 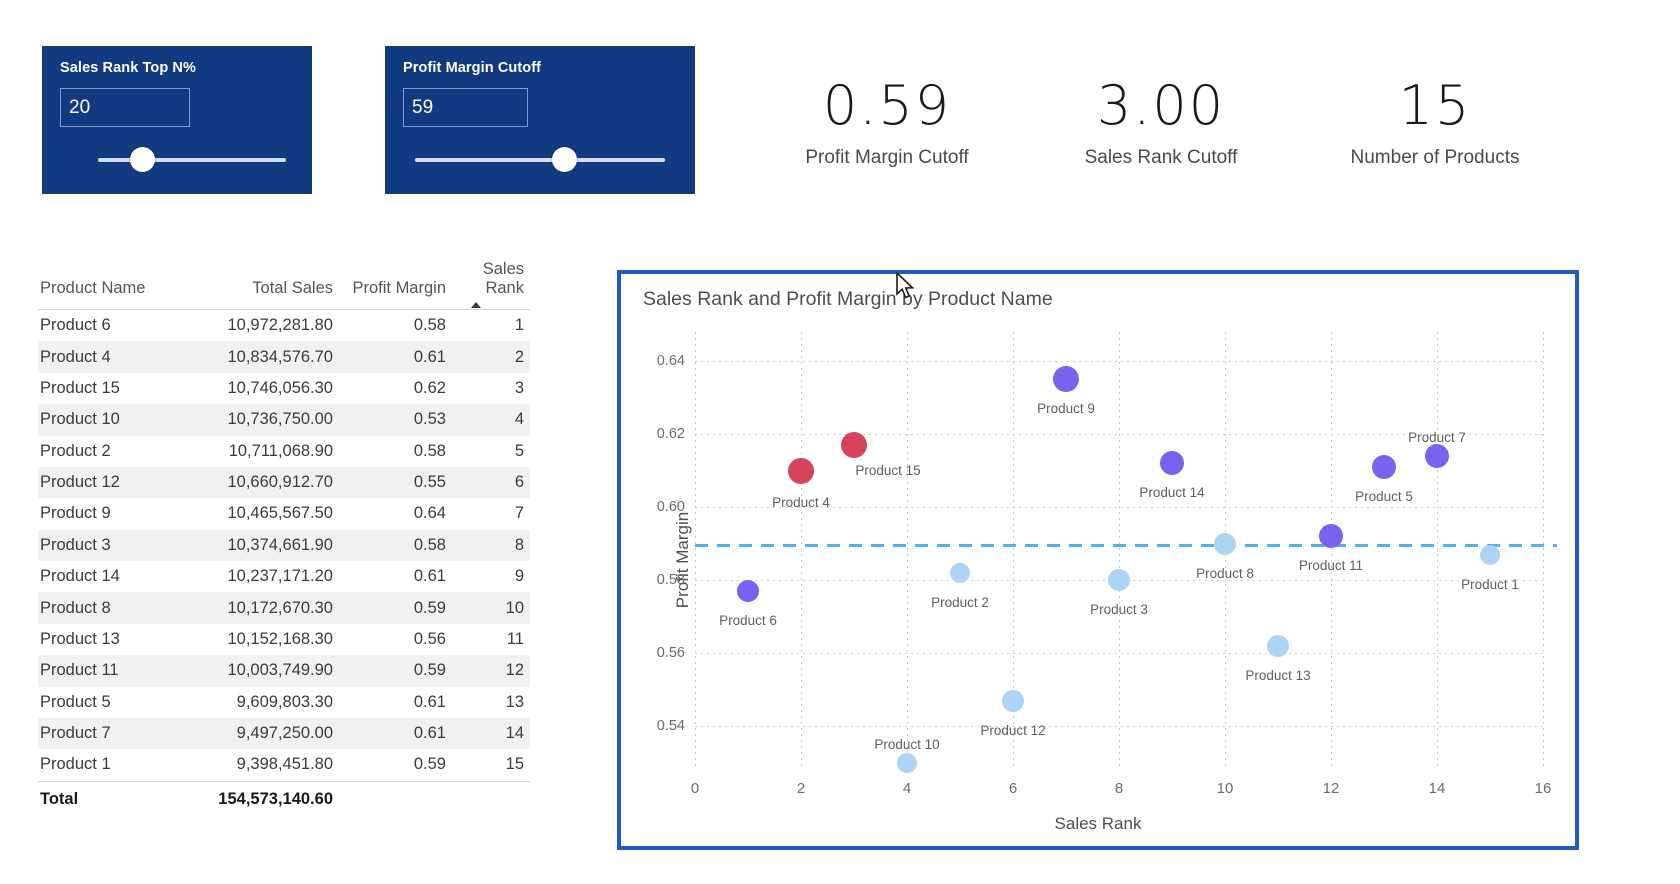 I want to click on cell-sales-rank: 12, so click(x=489, y=671).